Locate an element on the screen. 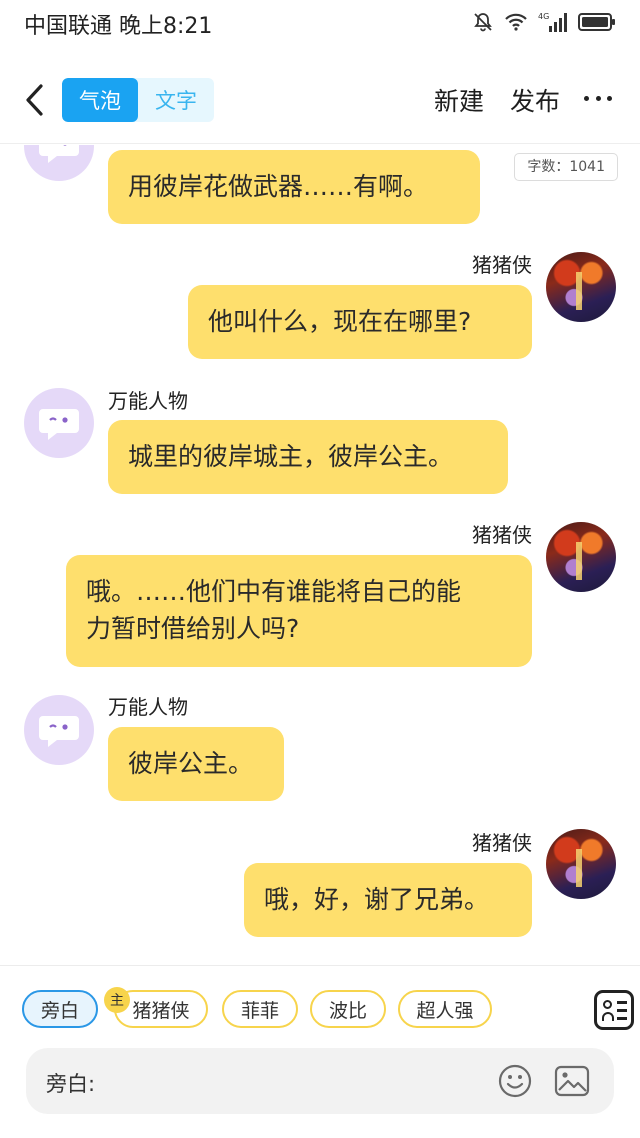 The image size is (640, 1138). message-text-line: 力暂时借给别人吗? is located at coordinates (193, 628).